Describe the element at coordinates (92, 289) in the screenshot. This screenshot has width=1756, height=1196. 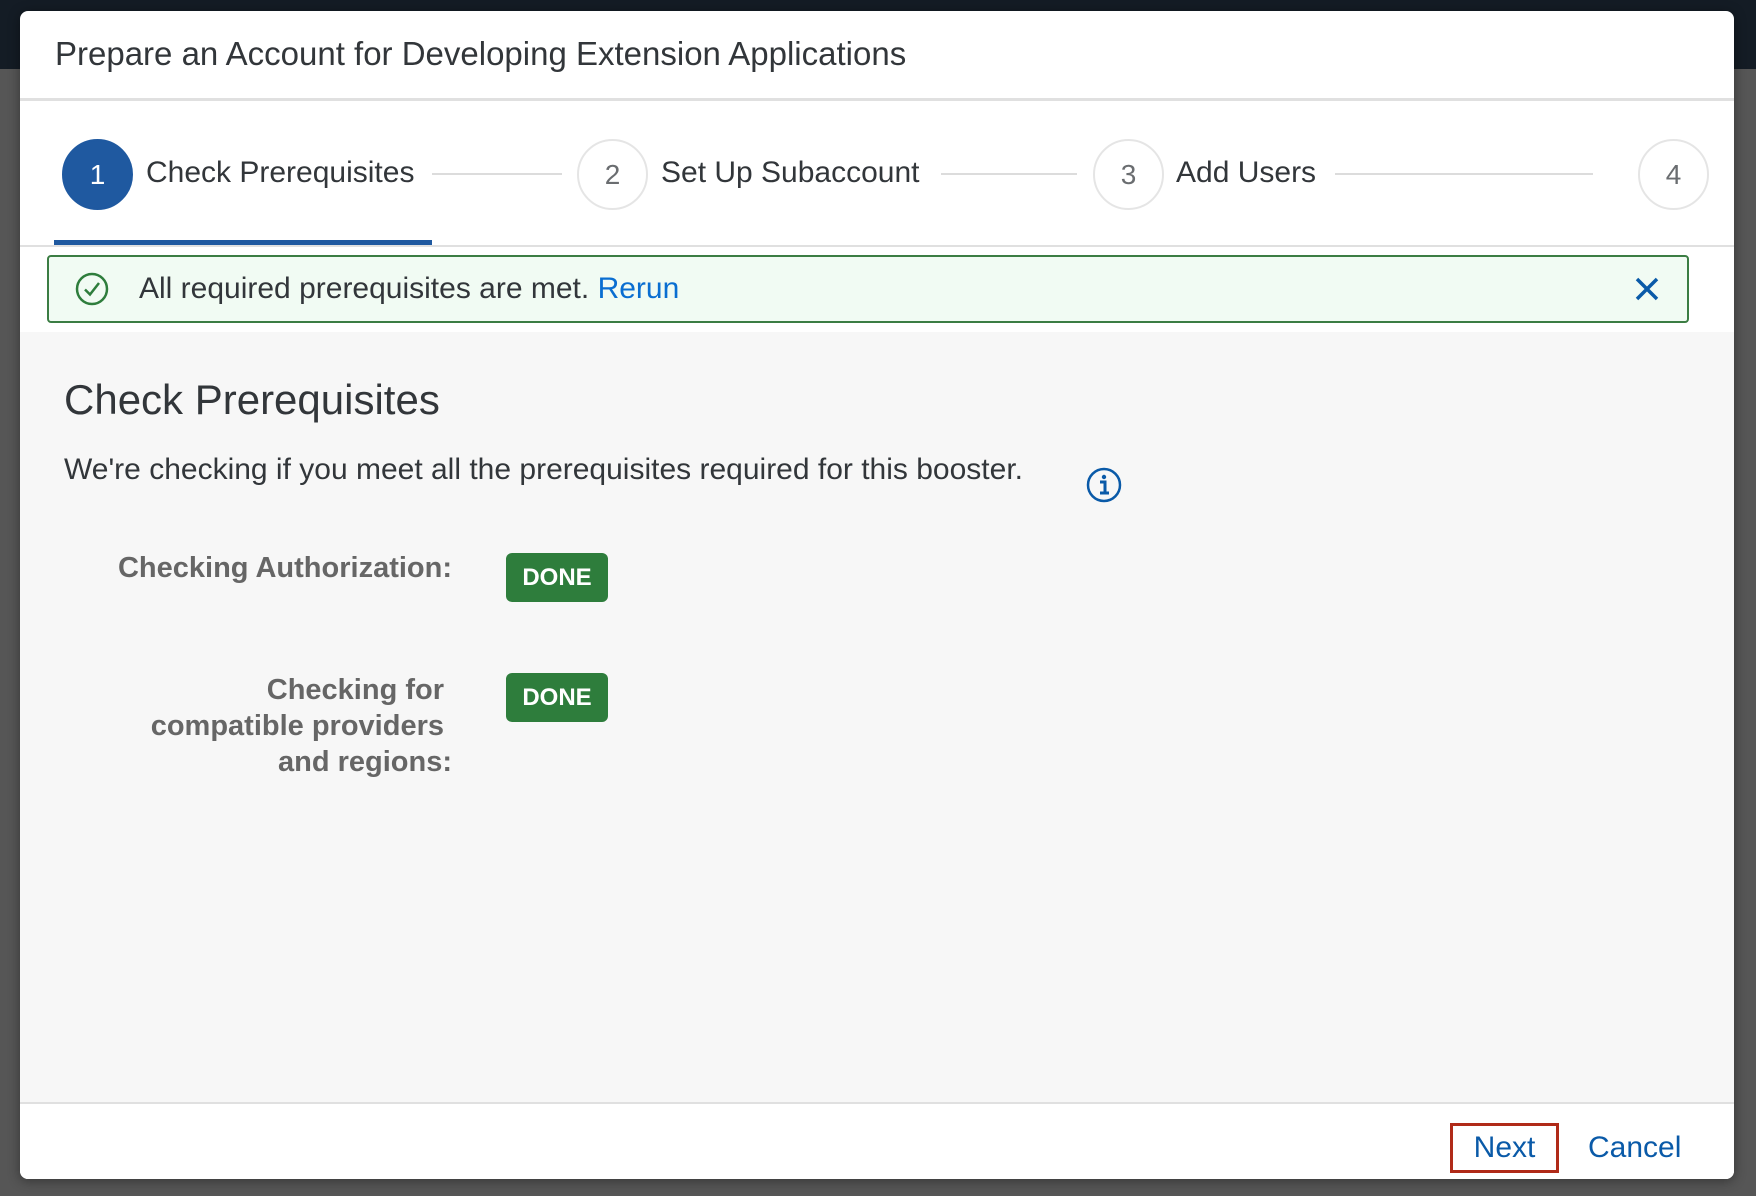
I see `success-check-icon` at that location.